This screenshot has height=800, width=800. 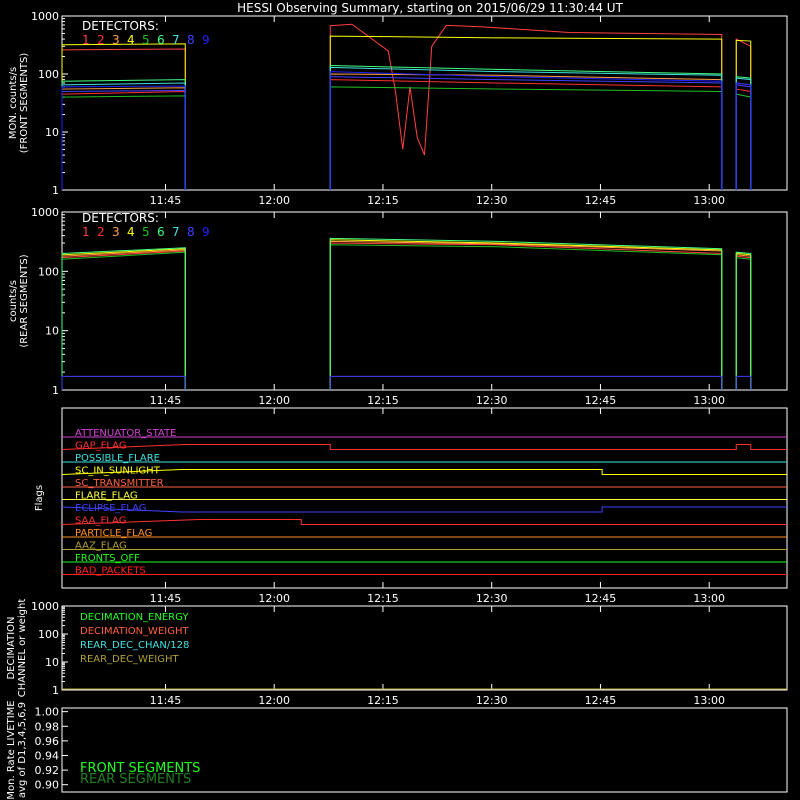 I want to click on rear-ylabel-line: (REAR SEGMENTS), so click(x=24, y=300).